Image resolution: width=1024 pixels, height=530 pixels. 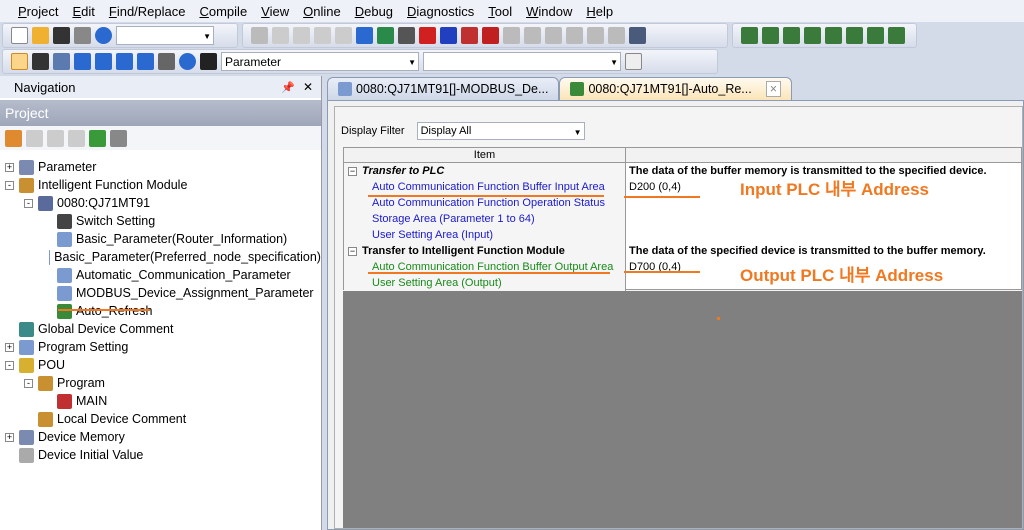 What do you see at coordinates (40, 61) in the screenshot?
I see `element-selection-icon` at bounding box center [40, 61].